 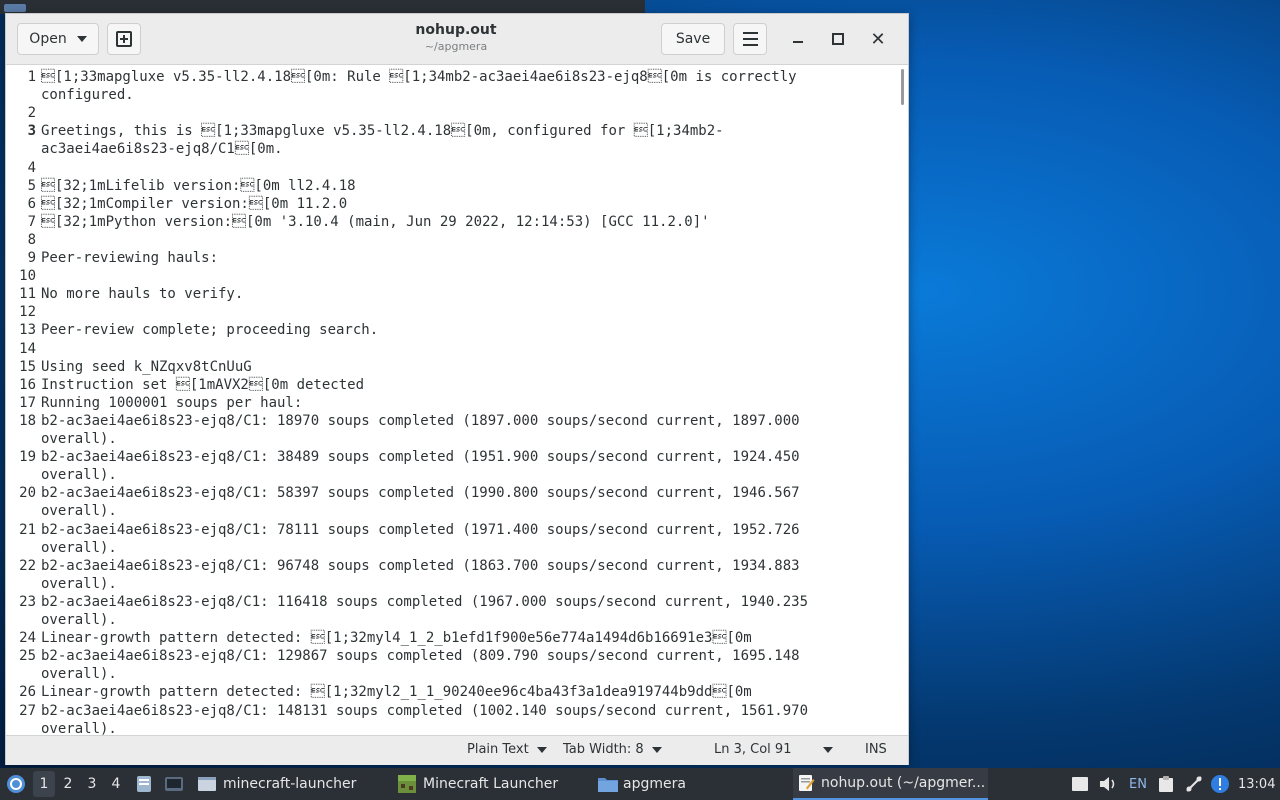 What do you see at coordinates (27, 565) in the screenshot?
I see `line-number: 22` at bounding box center [27, 565].